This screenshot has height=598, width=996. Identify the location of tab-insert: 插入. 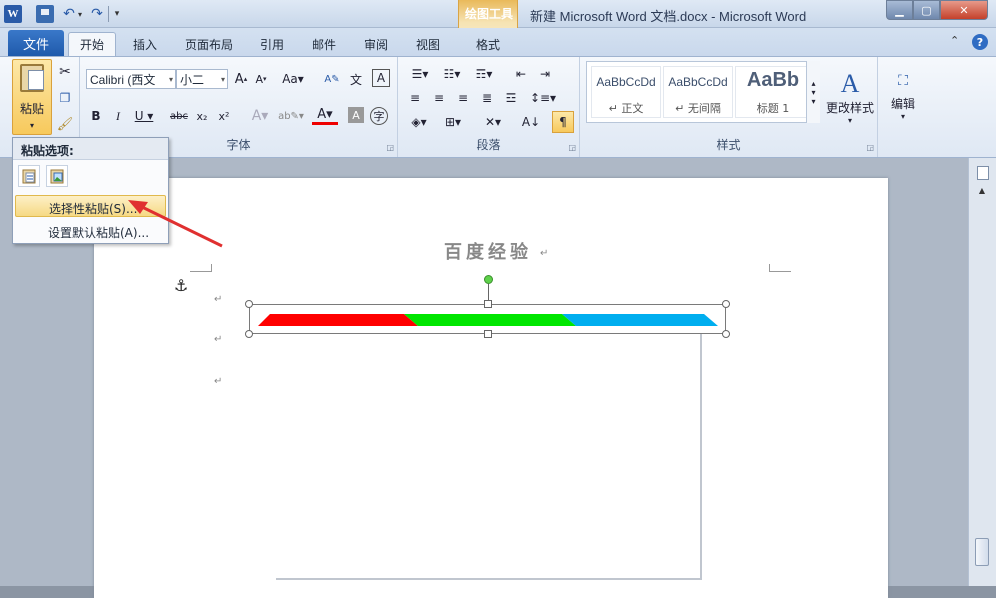
(145, 44).